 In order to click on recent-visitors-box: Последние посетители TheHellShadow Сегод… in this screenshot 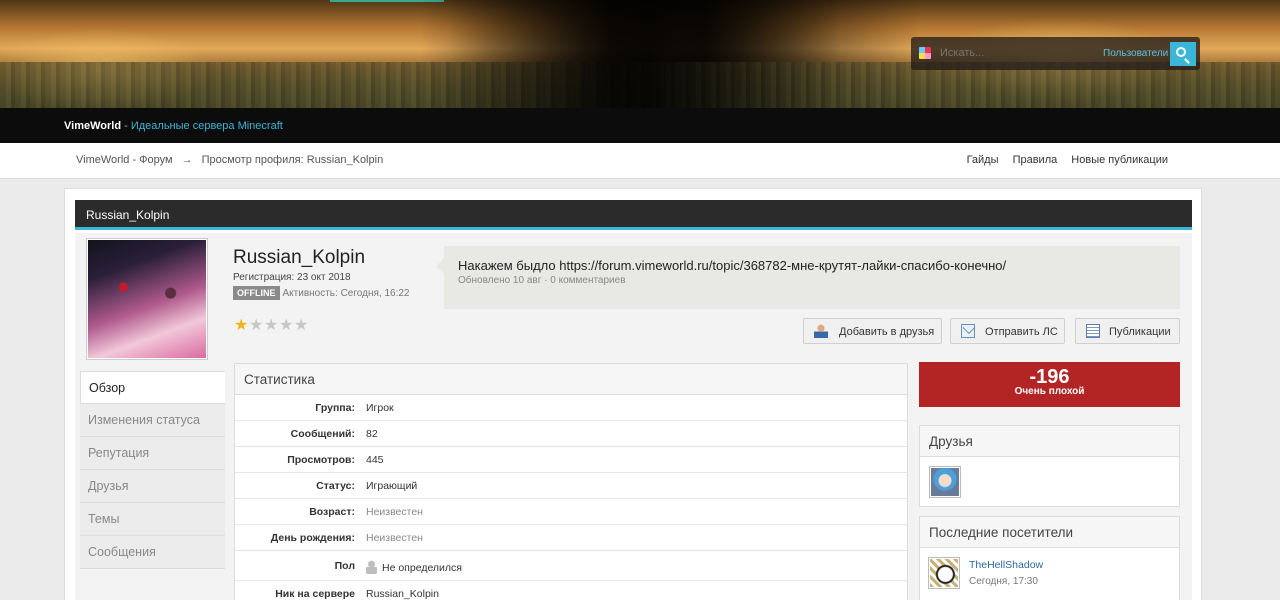, I will do `click(1049, 558)`.